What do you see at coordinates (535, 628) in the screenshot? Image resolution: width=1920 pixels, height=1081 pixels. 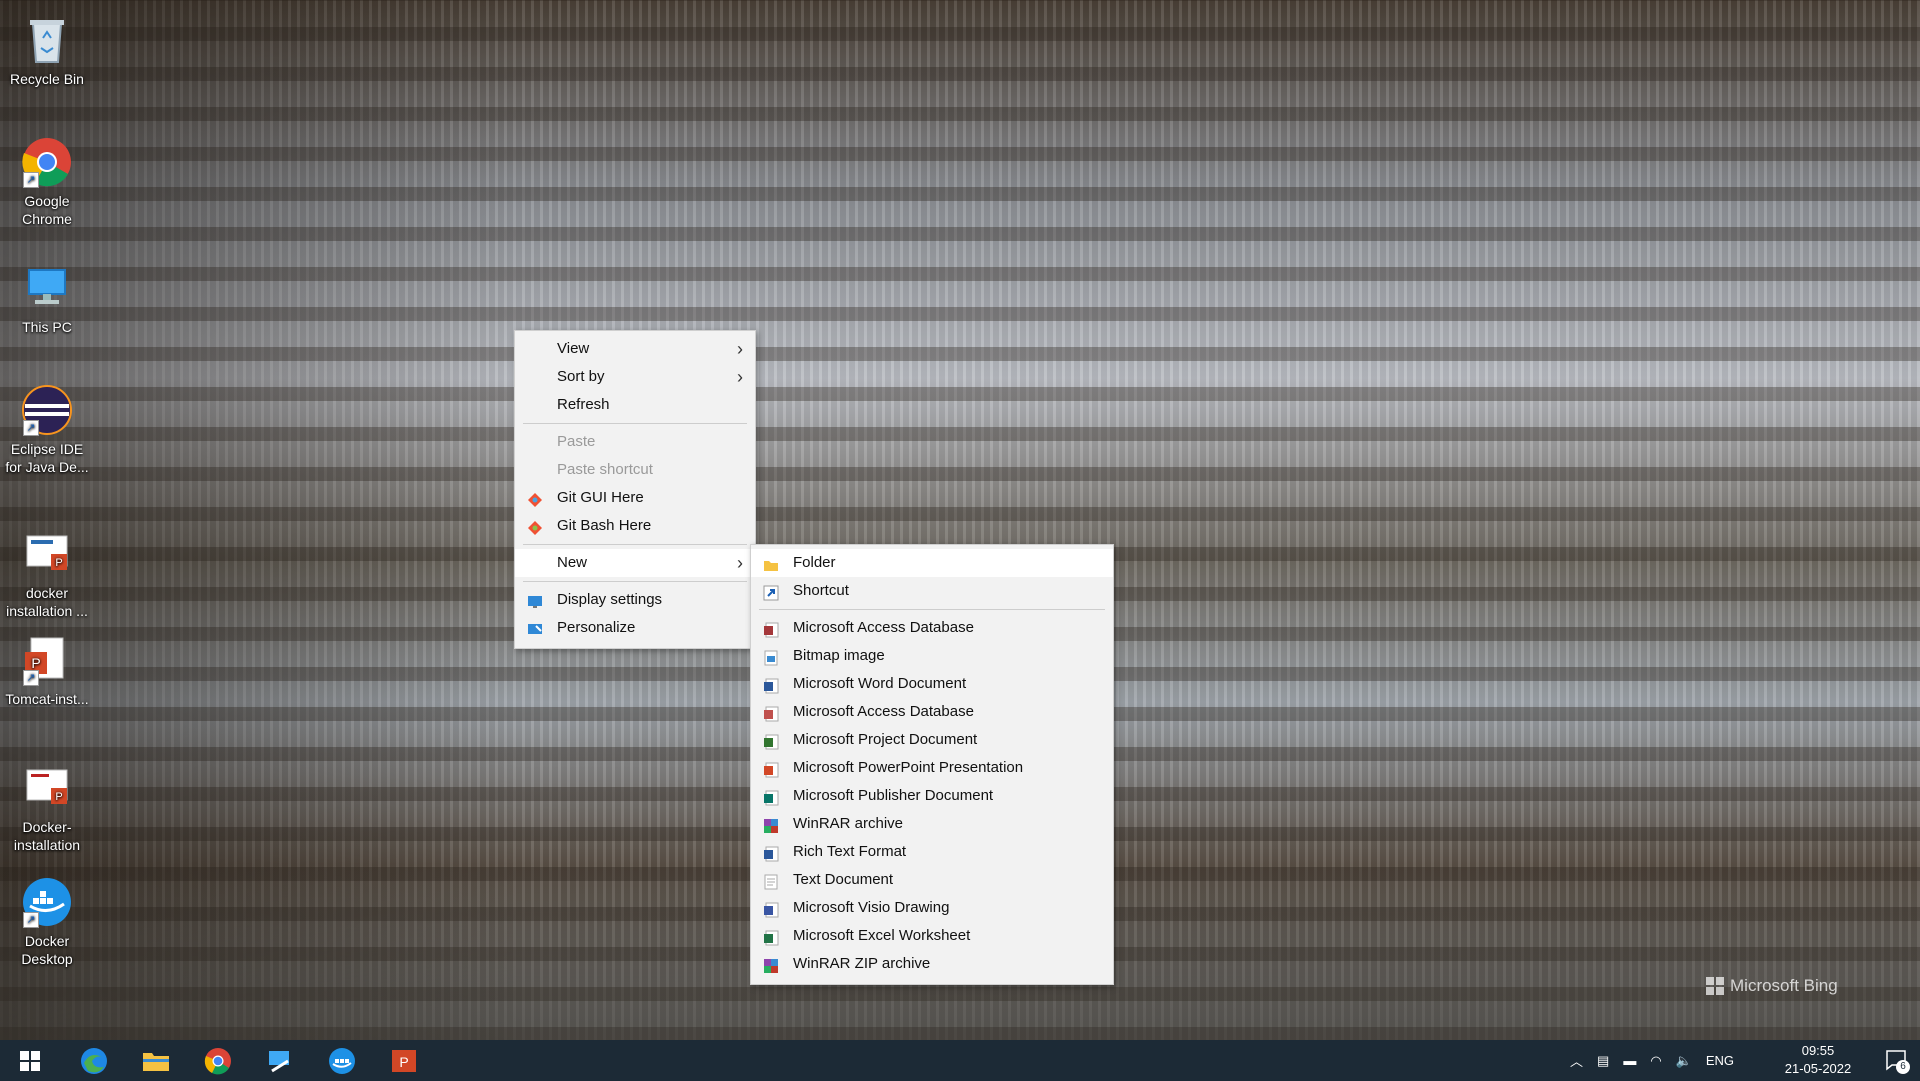 I see `personalize-icon` at bounding box center [535, 628].